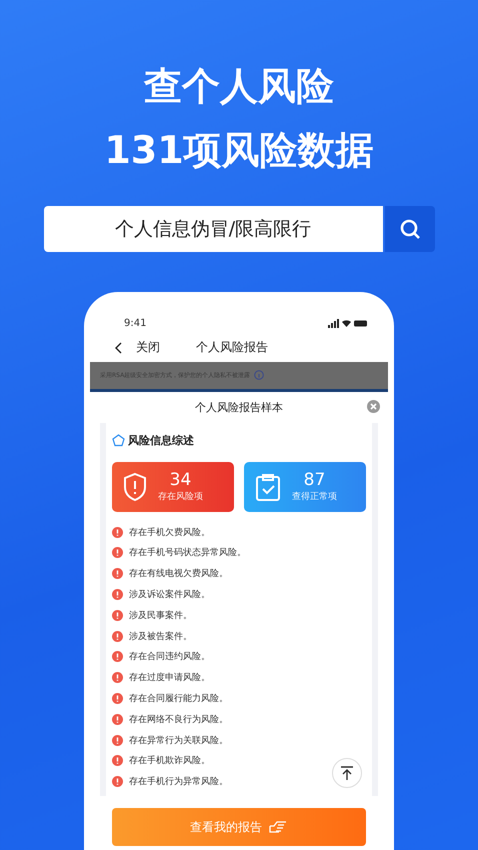 The width and height of the screenshot is (478, 850). Describe the element at coordinates (169, 761) in the screenshot. I see `risk-item: 存在手机欺诈风险。` at that location.